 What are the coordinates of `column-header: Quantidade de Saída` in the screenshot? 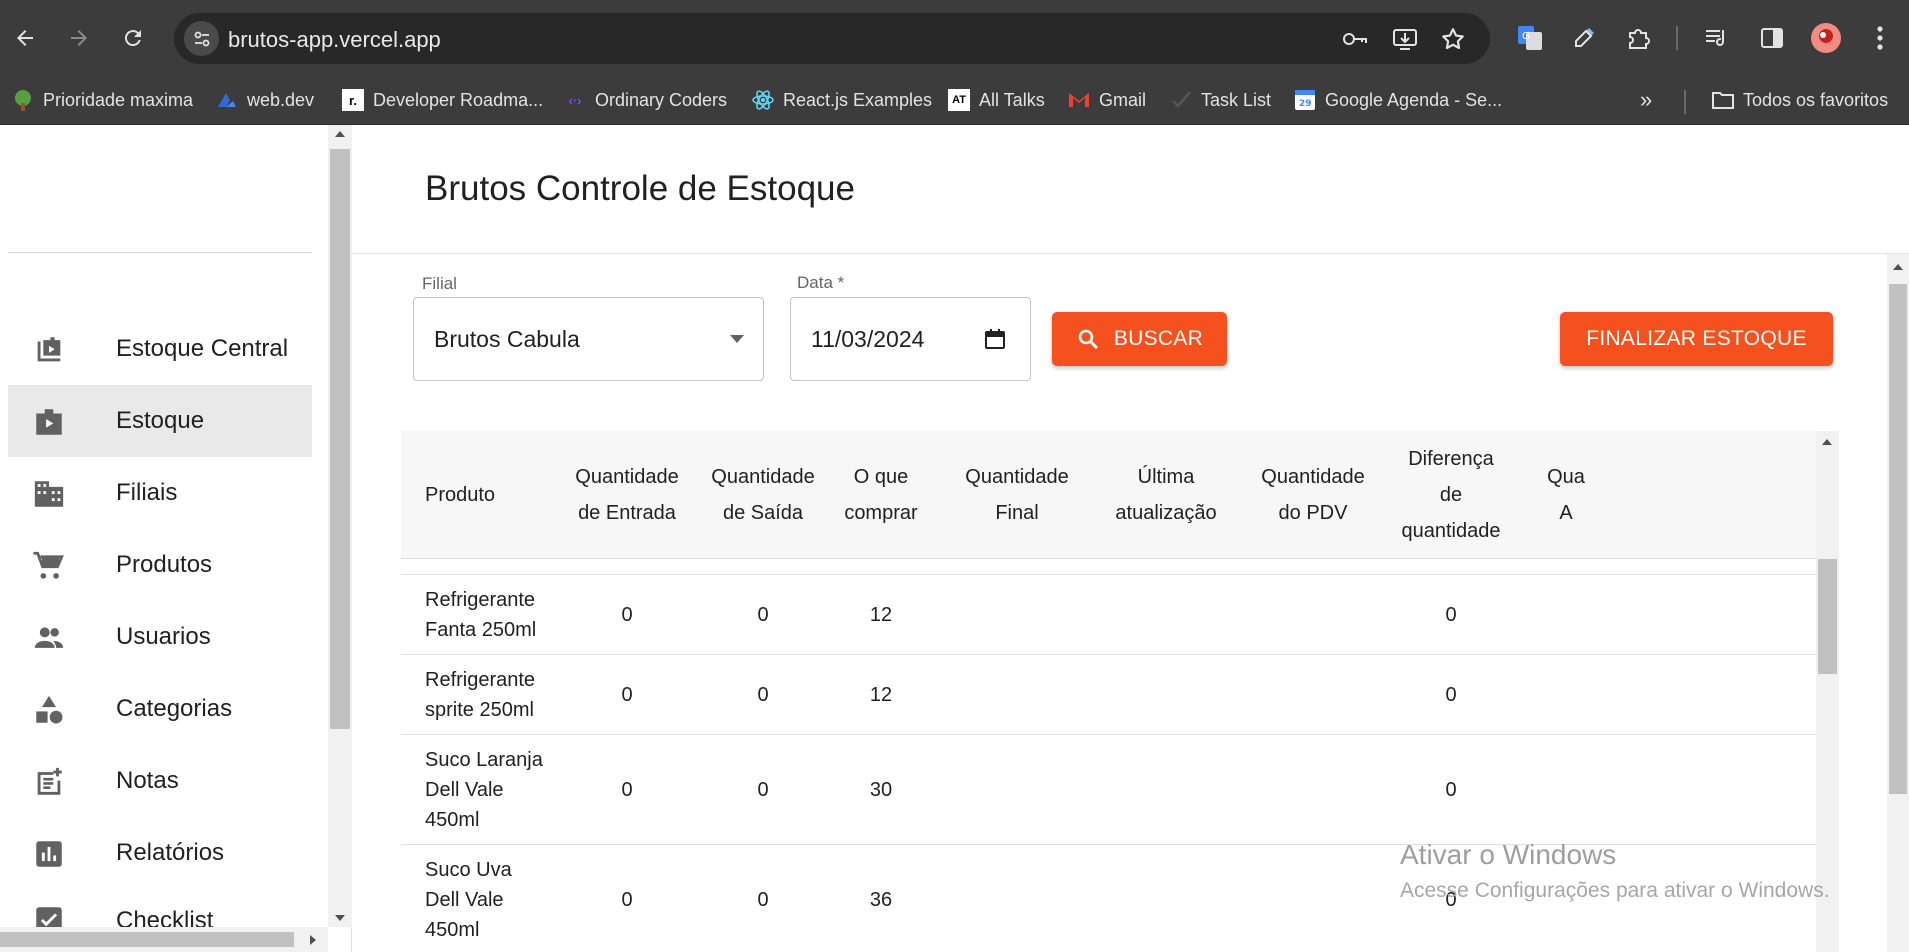 It's located at (763, 495).